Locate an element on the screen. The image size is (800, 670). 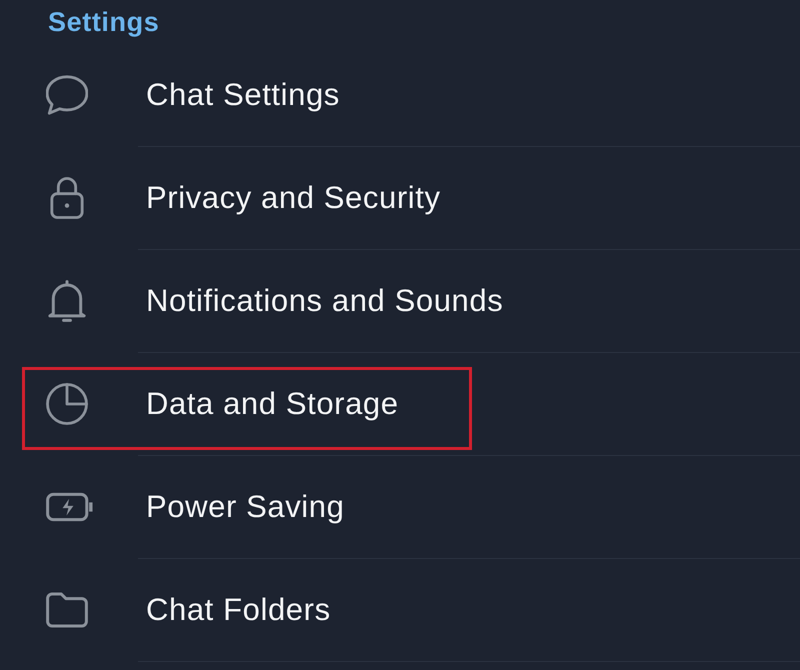
pie-chart-icon is located at coordinates (67, 404).